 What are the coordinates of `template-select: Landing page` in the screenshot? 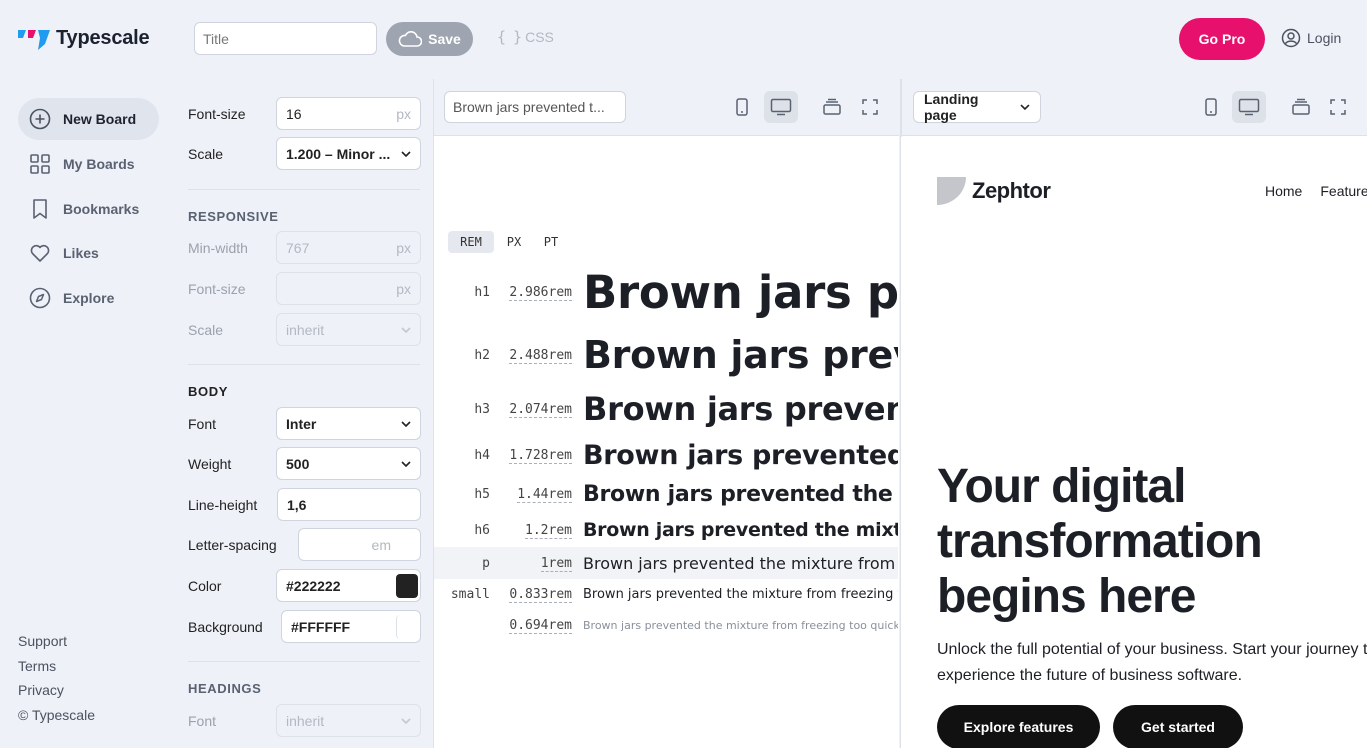 It's located at (977, 107).